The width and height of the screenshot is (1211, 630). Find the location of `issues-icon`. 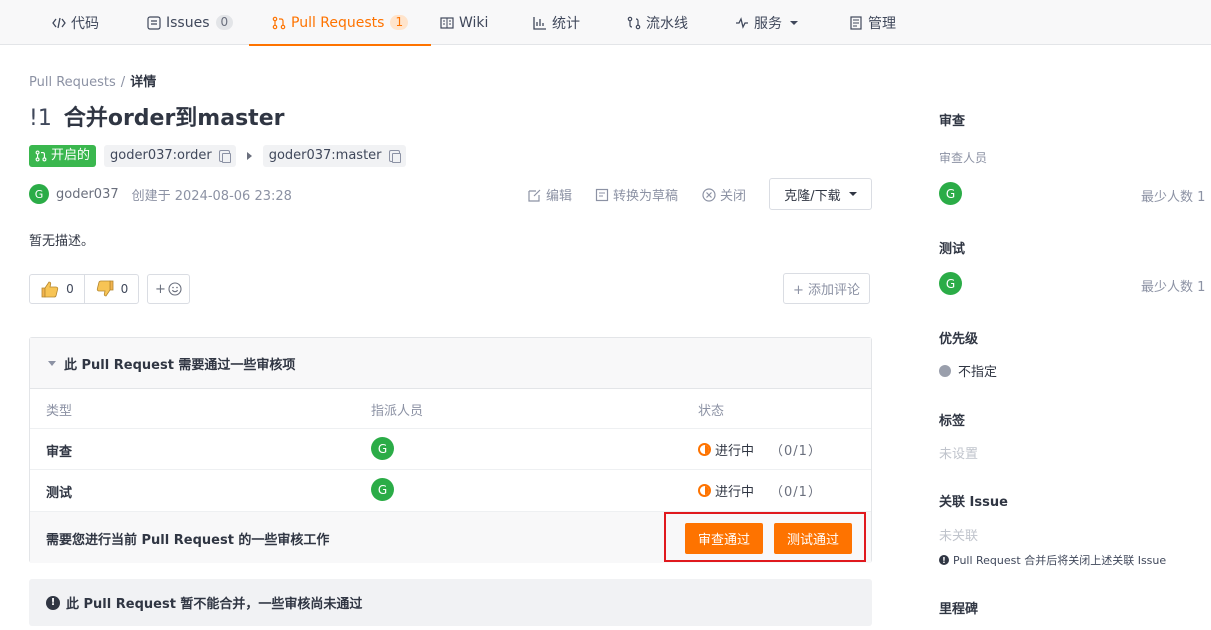

issues-icon is located at coordinates (154, 22).